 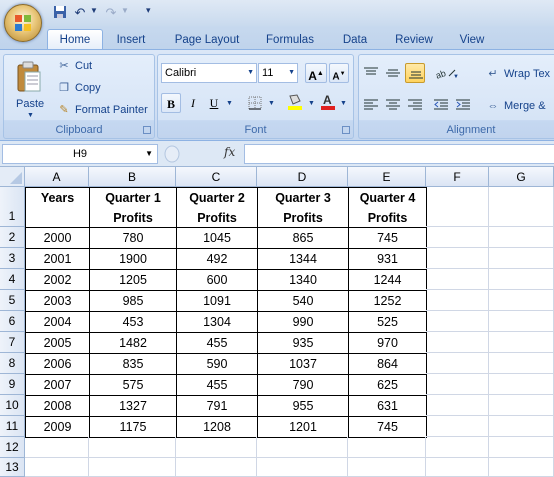 I want to click on copy-button: ❐ Copy, so click(x=78, y=88).